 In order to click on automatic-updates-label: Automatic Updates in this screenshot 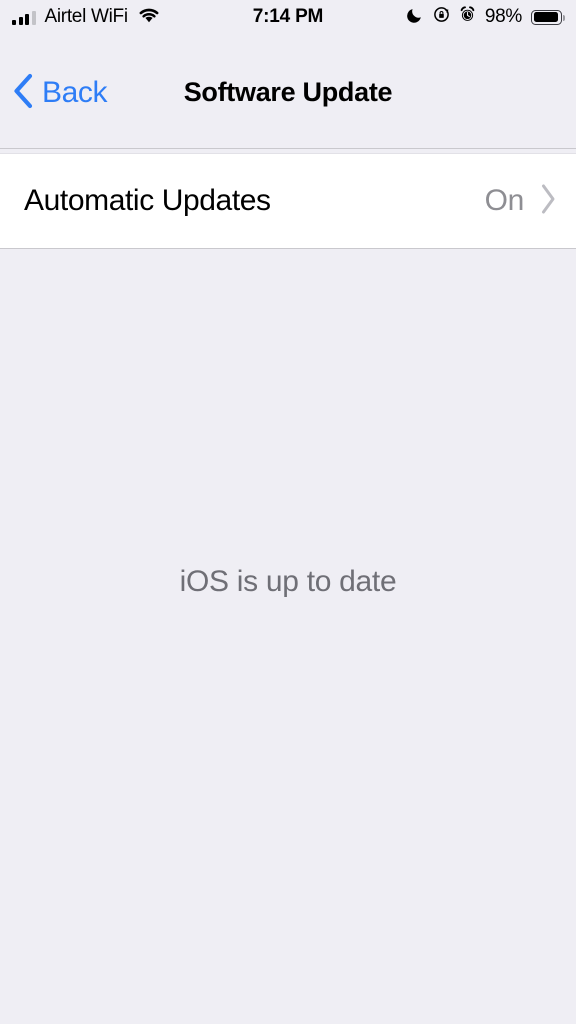, I will do `click(147, 200)`.